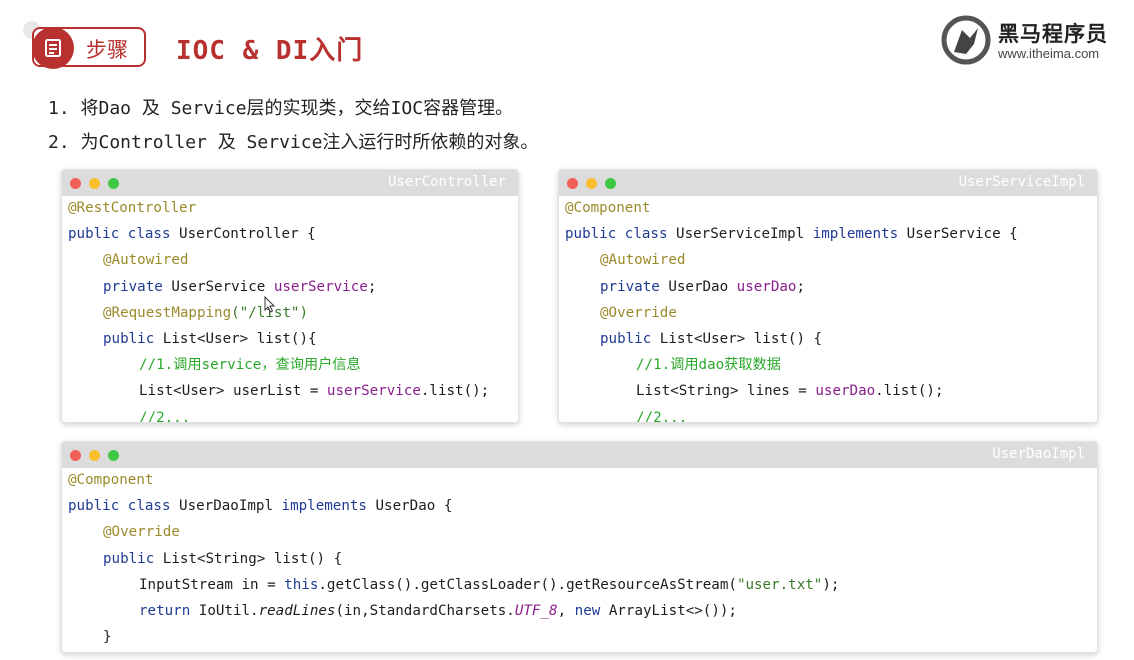  What do you see at coordinates (270, 51) in the screenshot?
I see `page-title: IOC & DI入门` at bounding box center [270, 51].